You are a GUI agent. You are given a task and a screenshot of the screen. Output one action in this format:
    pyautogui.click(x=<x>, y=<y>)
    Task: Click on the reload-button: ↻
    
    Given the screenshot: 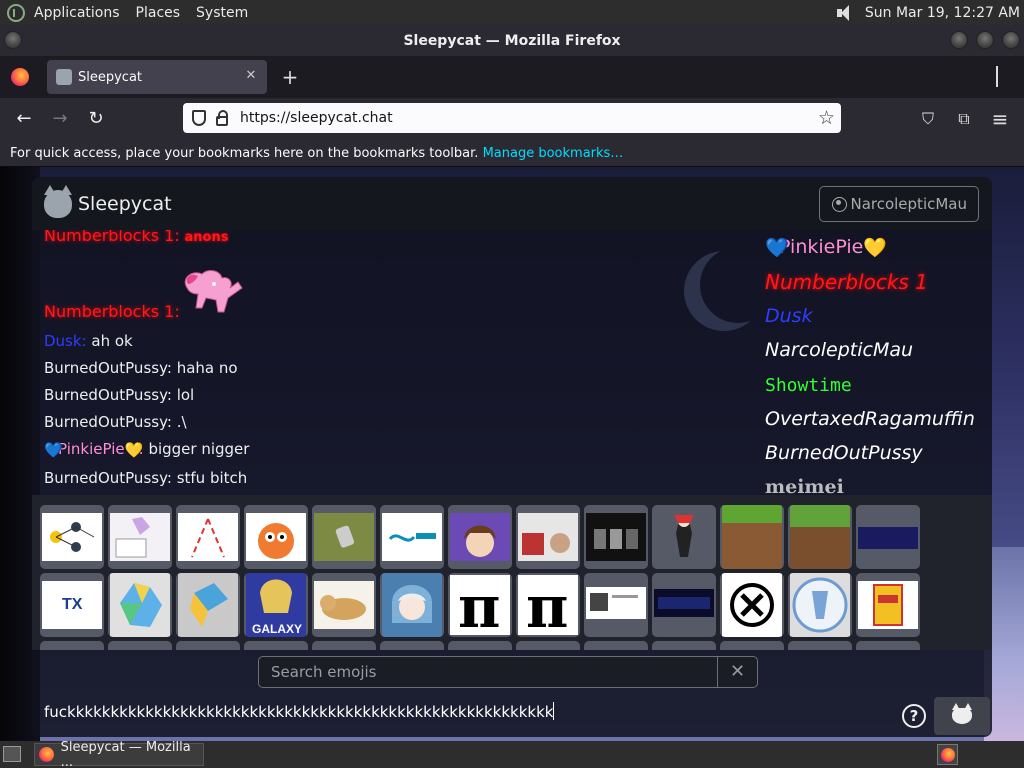 What is the action you would take?
    pyautogui.click(x=96, y=119)
    